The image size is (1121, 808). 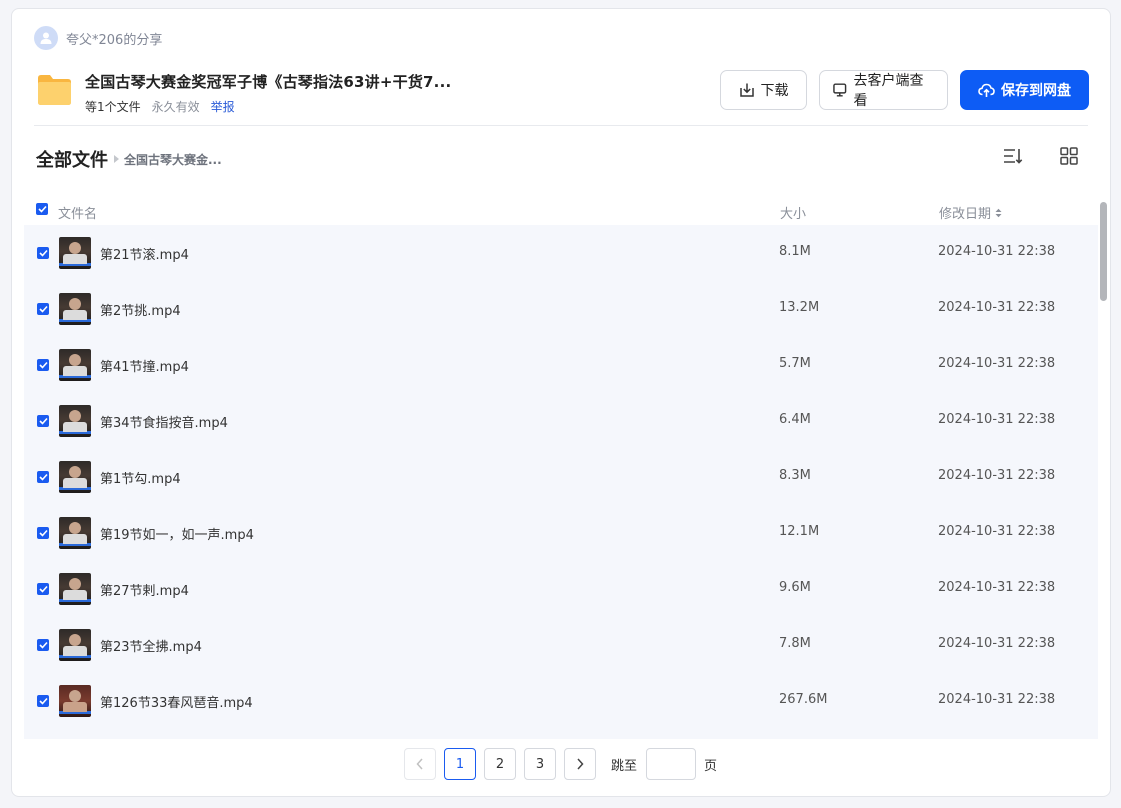 I want to click on grid-view-icon, so click(x=1069, y=156).